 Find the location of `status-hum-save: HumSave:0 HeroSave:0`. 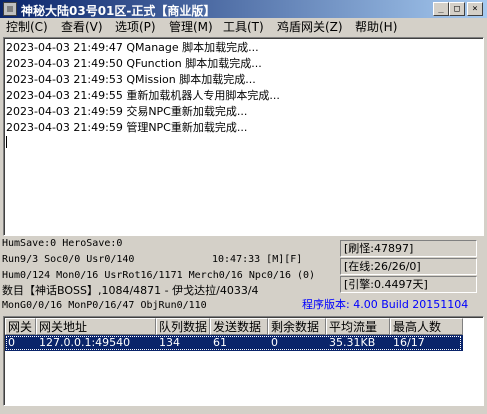

status-hum-save: HumSave:0 HeroSave:0 is located at coordinates (62, 243).